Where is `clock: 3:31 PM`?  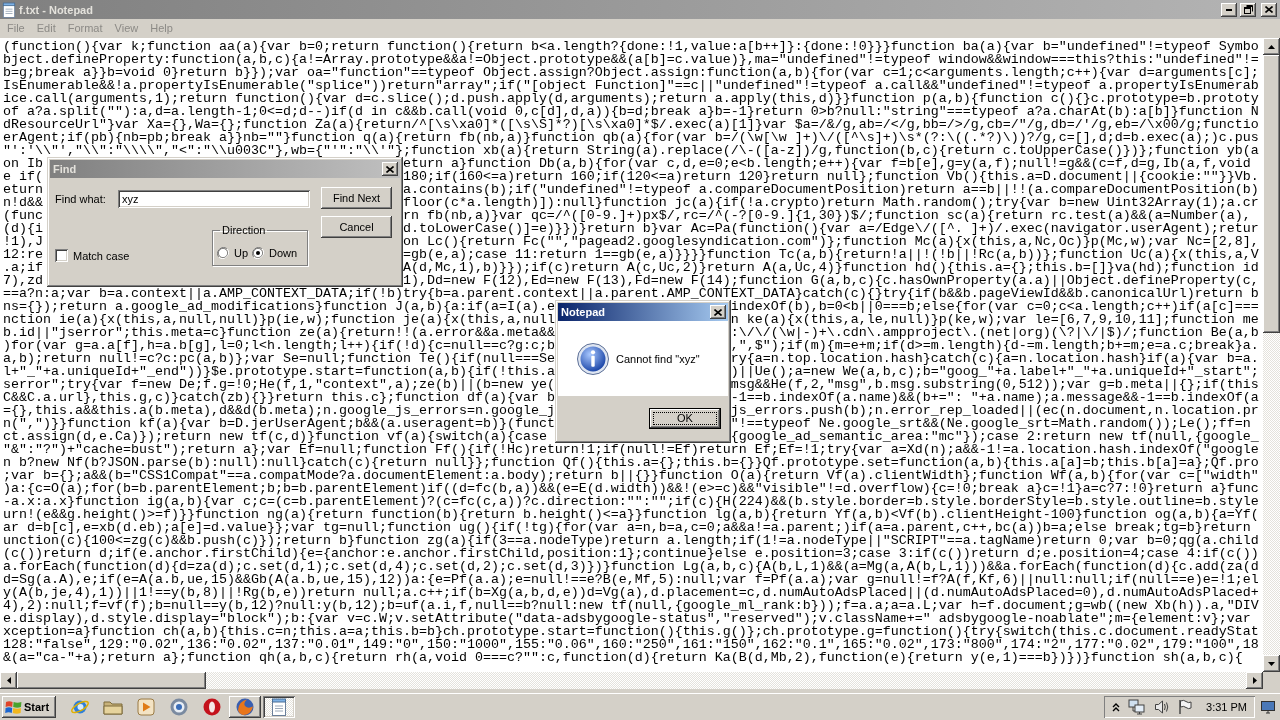 clock: 3:31 PM is located at coordinates (1226, 707).